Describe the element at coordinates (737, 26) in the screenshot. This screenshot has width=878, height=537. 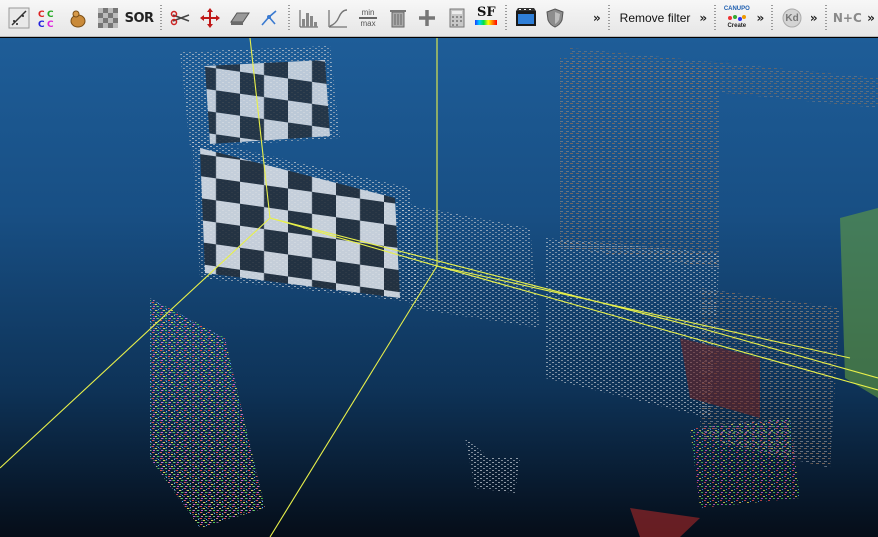
I see `canupo-create-label: Create` at that location.